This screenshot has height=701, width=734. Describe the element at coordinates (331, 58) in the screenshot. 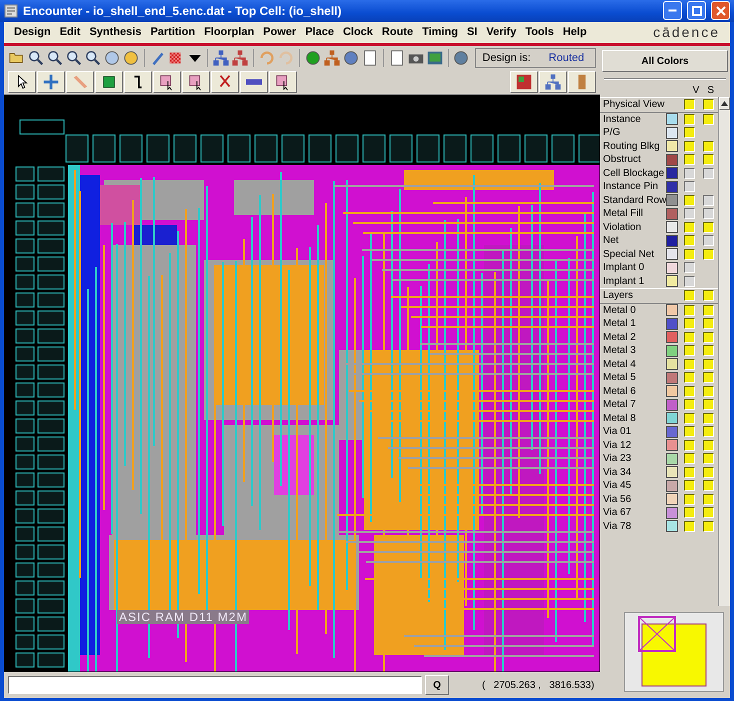

I see `tree-button` at that location.